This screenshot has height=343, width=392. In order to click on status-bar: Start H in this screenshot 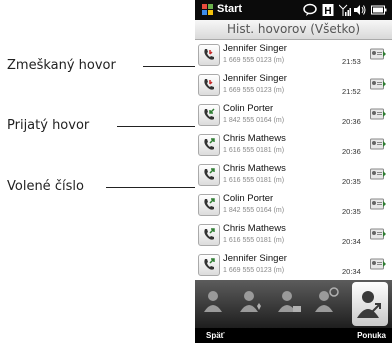, I will do `click(293, 10)`.